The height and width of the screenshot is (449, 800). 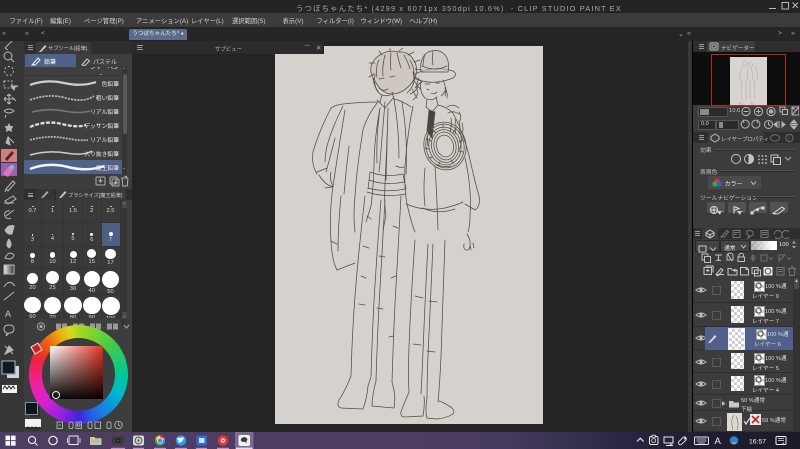 What do you see at coordinates (788, 140) in the screenshot?
I see `svg-text: i` at bounding box center [788, 140].